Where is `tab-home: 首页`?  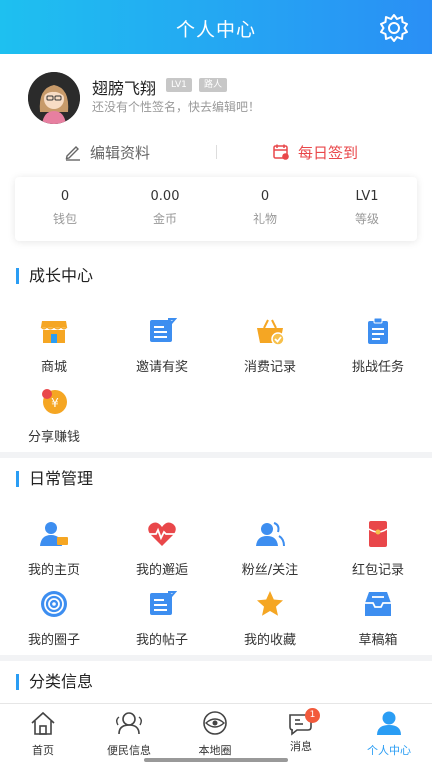 tab-home: 首页 is located at coordinates (43, 734).